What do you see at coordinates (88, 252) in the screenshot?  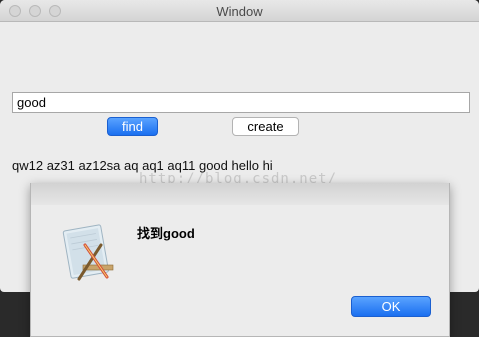 I see `app-icon` at bounding box center [88, 252].